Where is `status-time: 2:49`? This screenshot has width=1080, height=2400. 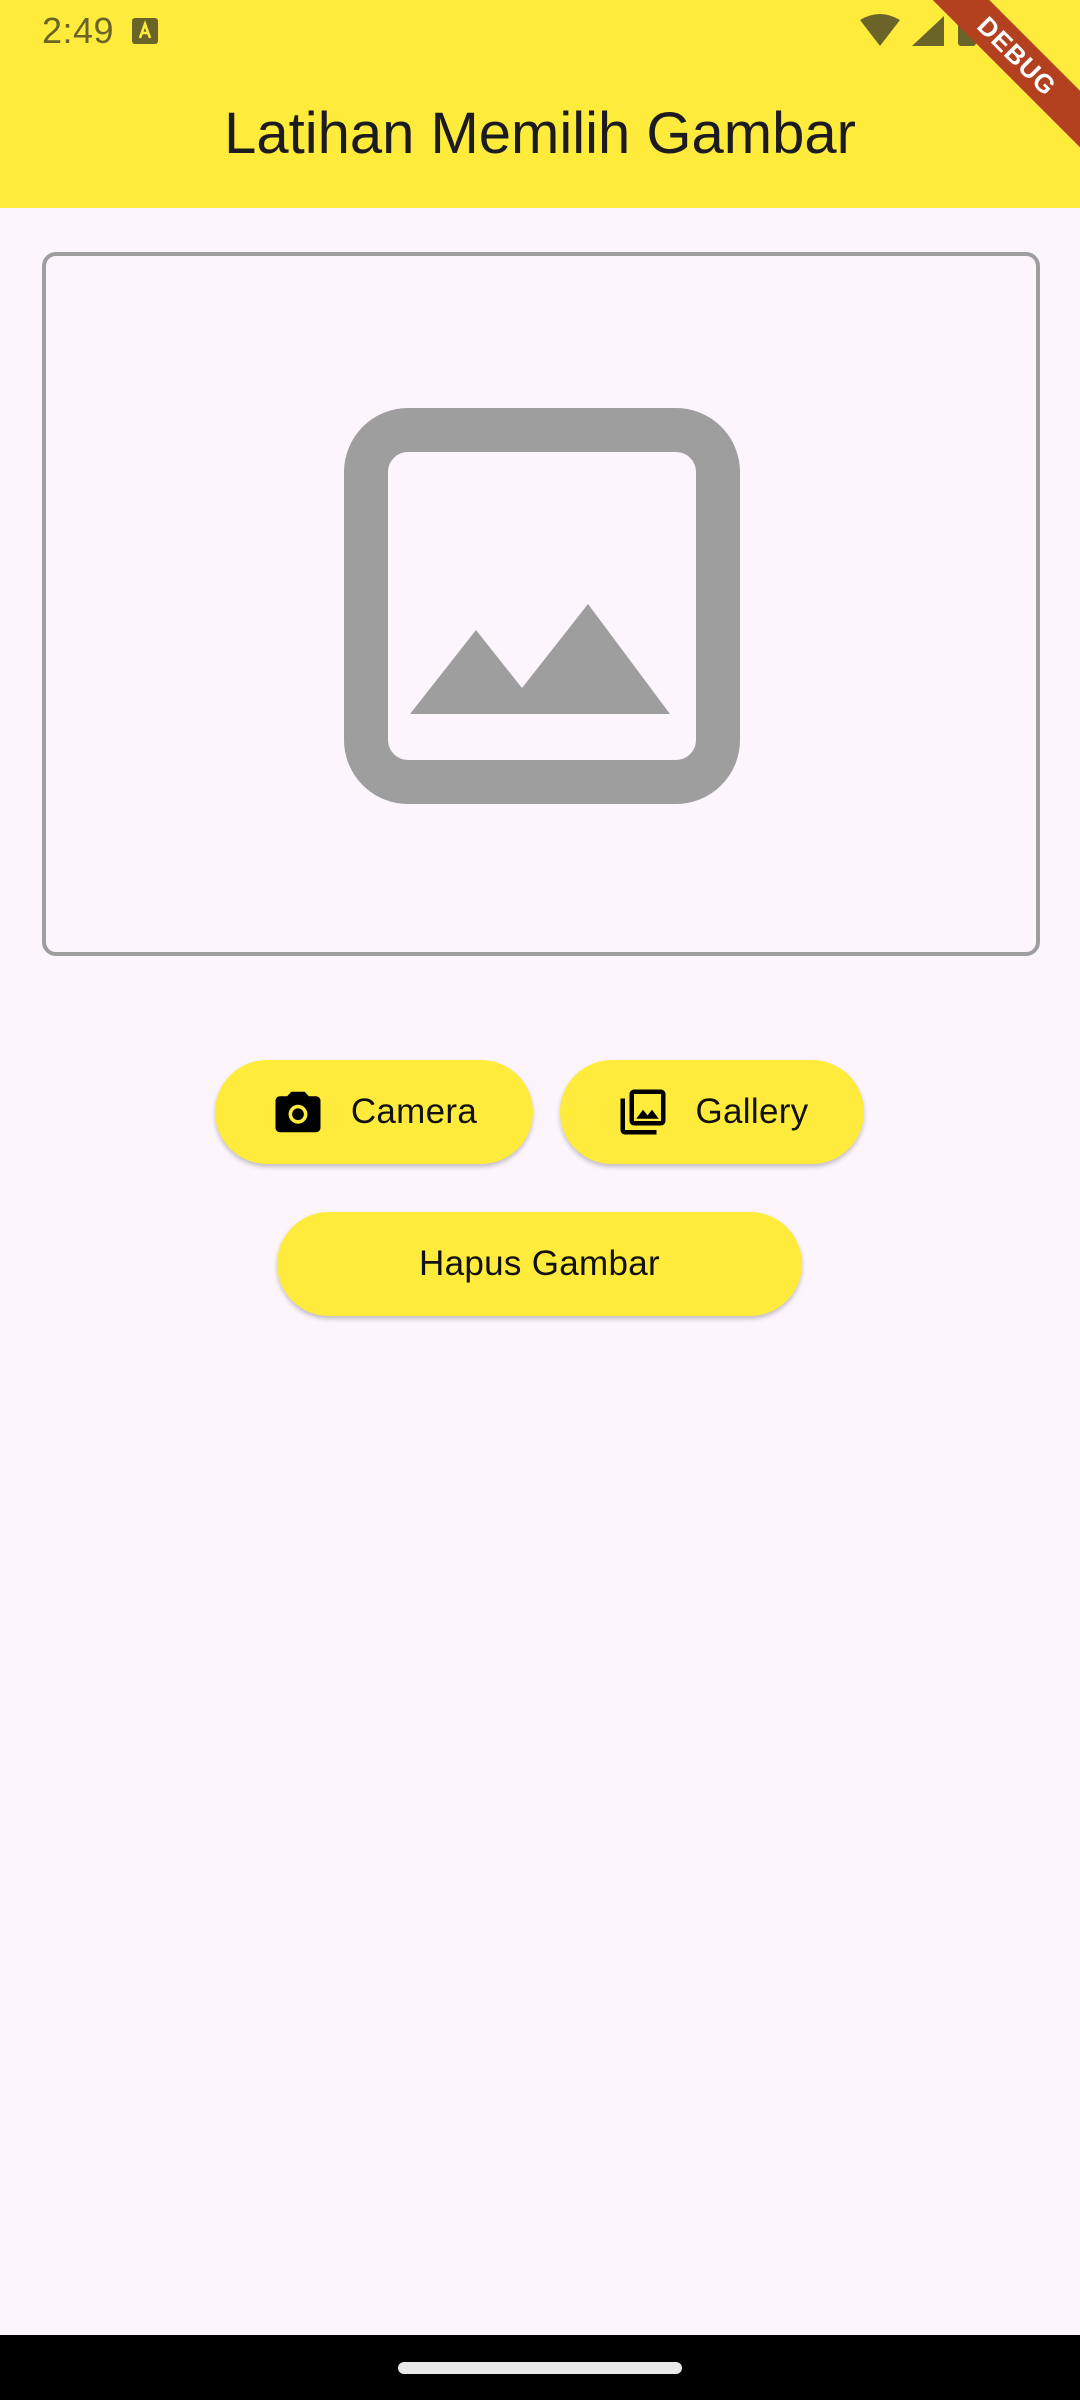 status-time: 2:49 is located at coordinates (78, 30).